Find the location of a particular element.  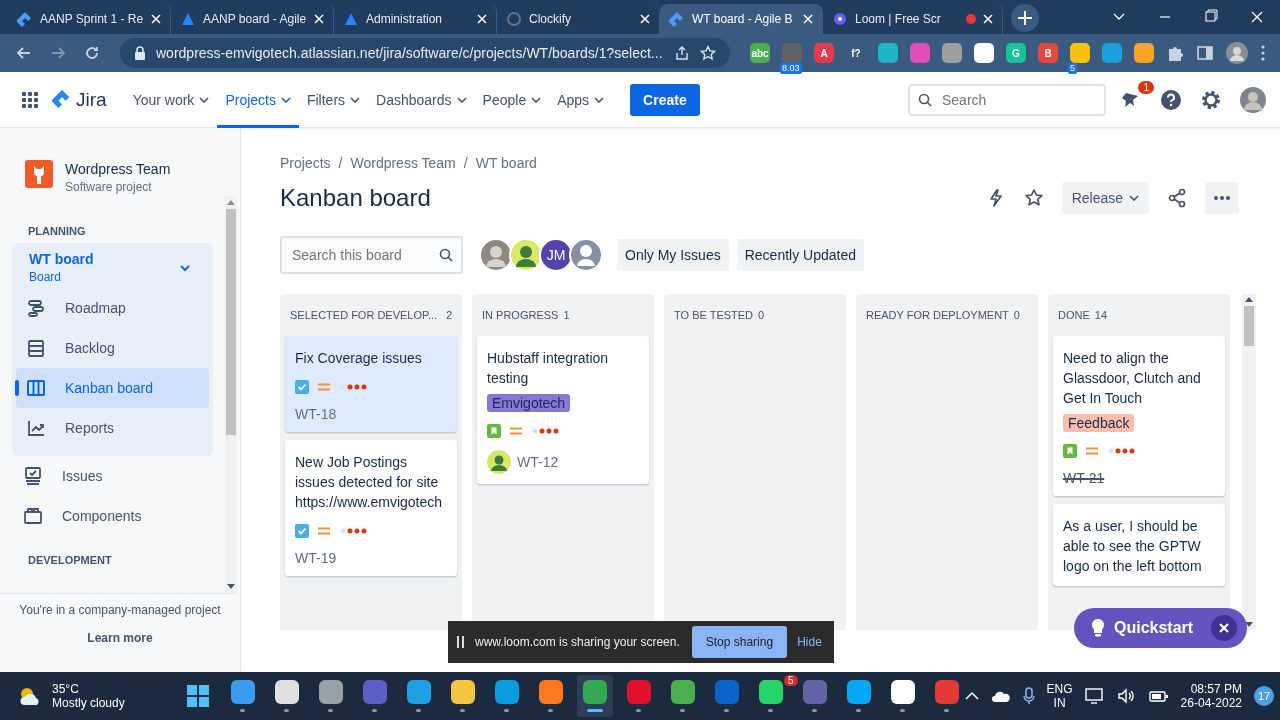

nav-menu: Your work is located at coordinates (171, 99).